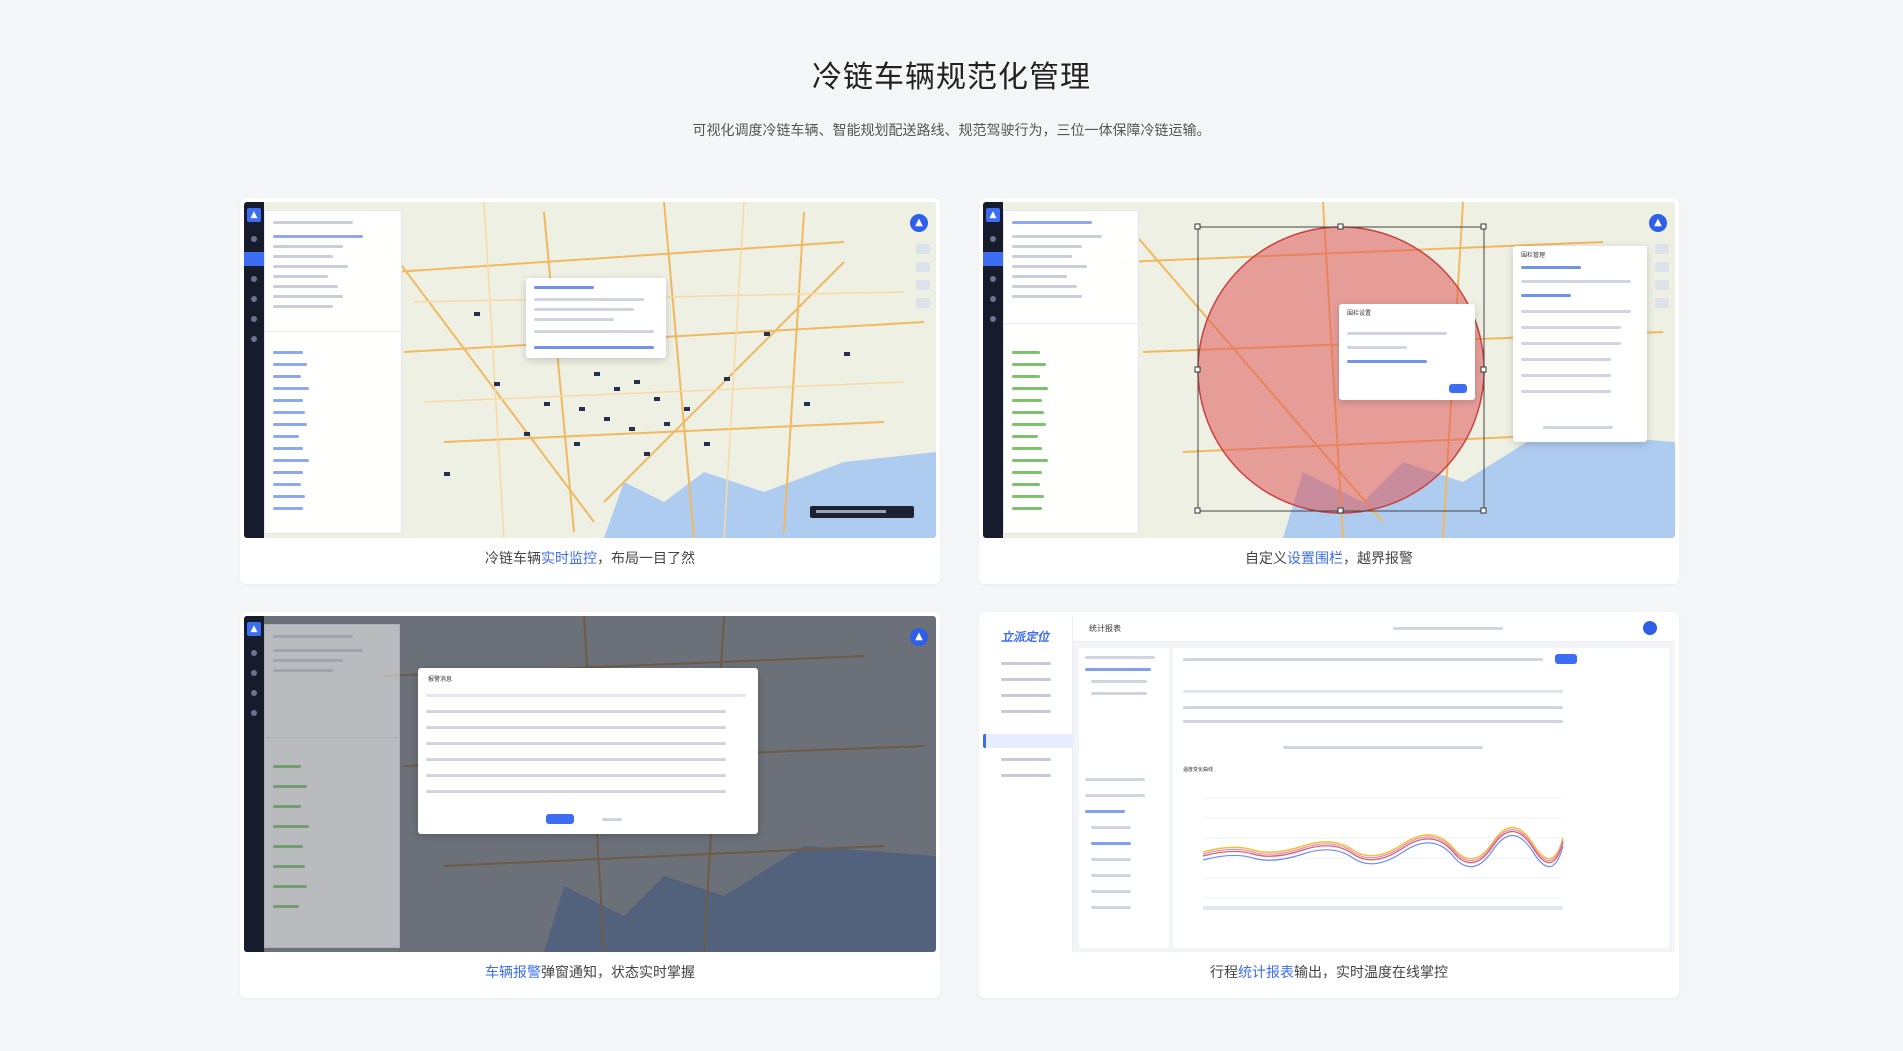  Describe the element at coordinates (862, 512) in the screenshot. I see `alarm-toast` at that location.